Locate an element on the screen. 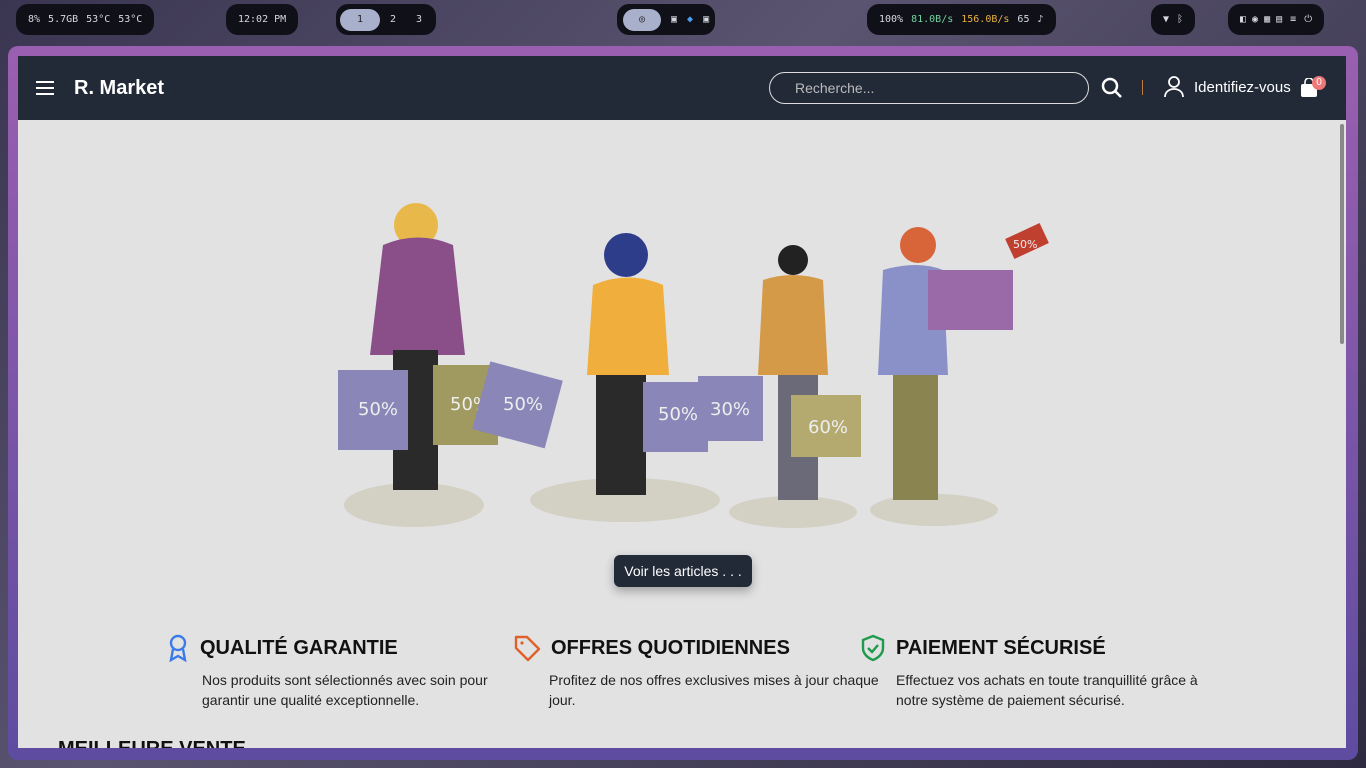 The image size is (1366, 768). cart-count: 0 is located at coordinates (1319, 83).